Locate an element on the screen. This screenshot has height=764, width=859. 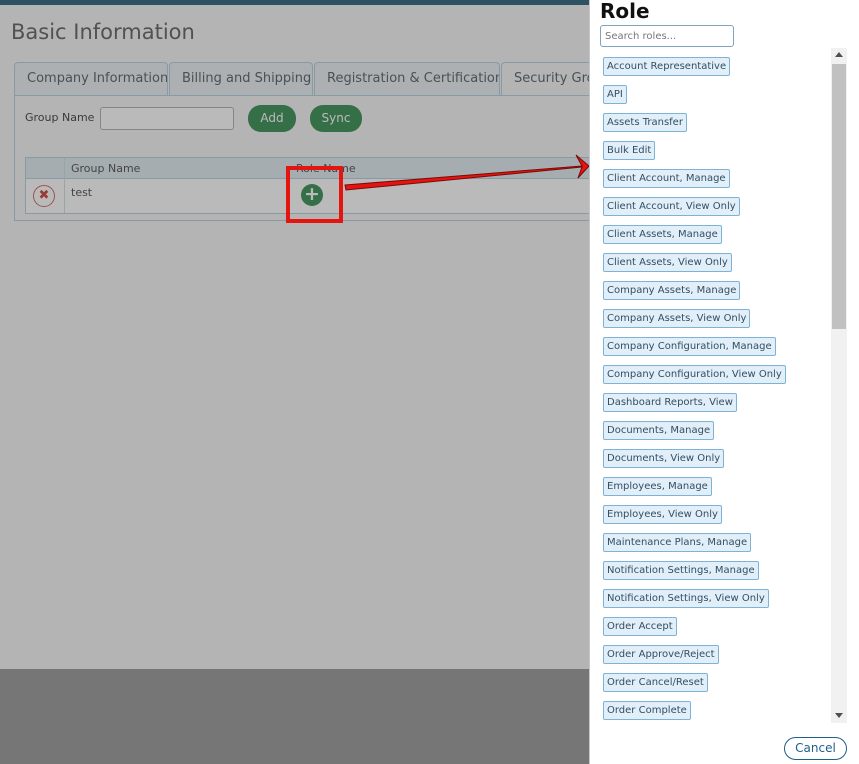
role-option-company-assets-manage: Company Assets, Manage is located at coordinates (672, 290).